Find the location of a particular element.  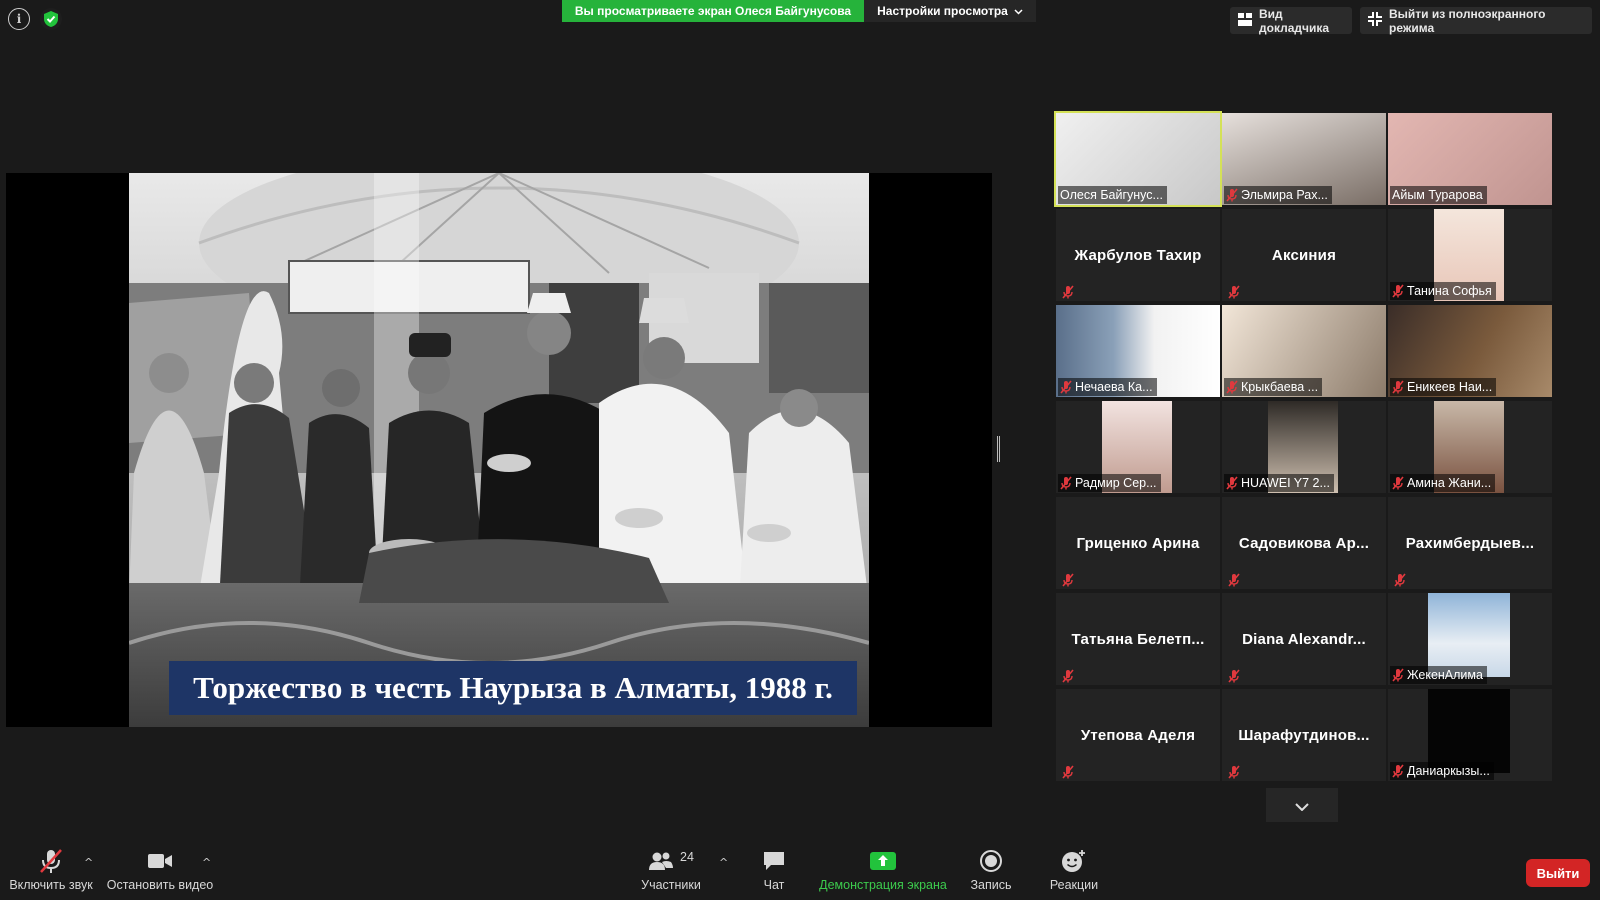

stop-video-button: Остановить видео is located at coordinates (160, 873).